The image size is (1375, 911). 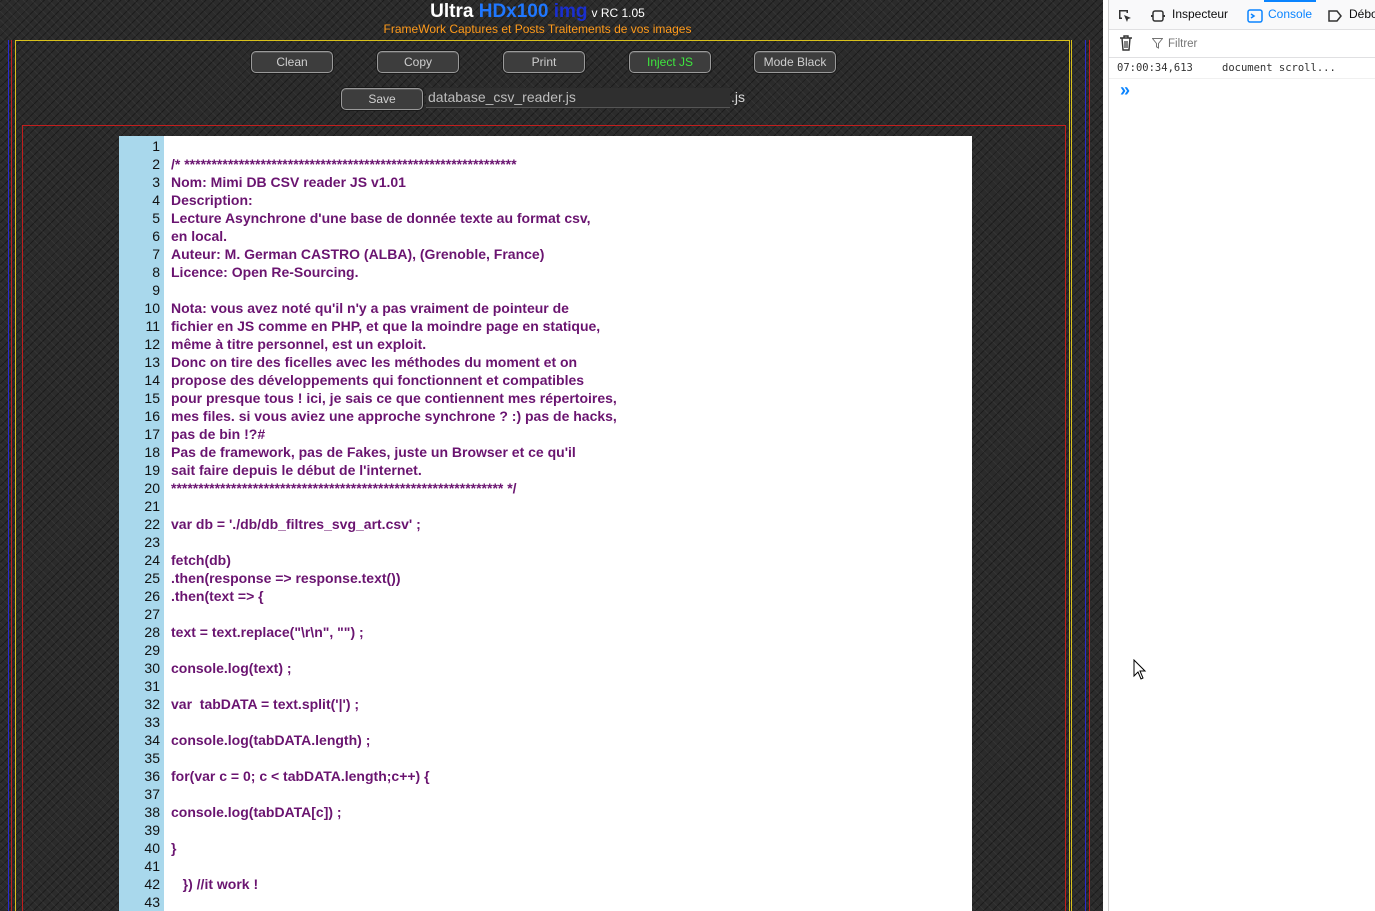 What do you see at coordinates (1200, 14) in the screenshot?
I see `tab-inspecteur: Inspecteur` at bounding box center [1200, 14].